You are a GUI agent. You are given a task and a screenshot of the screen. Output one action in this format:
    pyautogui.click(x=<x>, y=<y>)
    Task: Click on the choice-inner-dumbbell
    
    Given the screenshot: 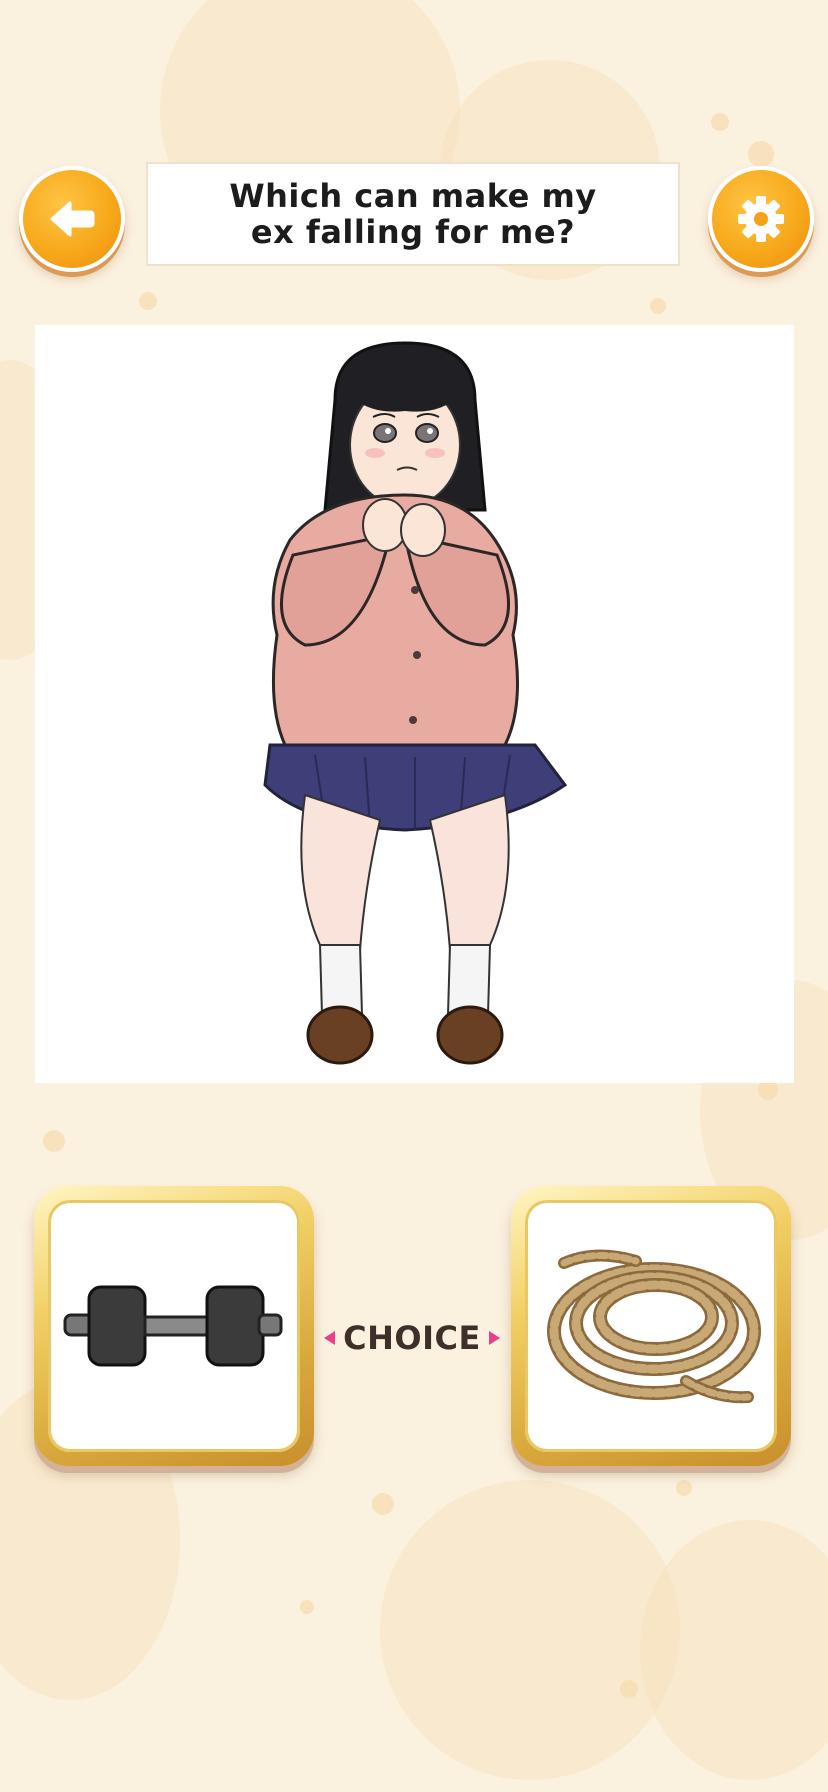 What is the action you would take?
    pyautogui.click(x=174, y=1326)
    